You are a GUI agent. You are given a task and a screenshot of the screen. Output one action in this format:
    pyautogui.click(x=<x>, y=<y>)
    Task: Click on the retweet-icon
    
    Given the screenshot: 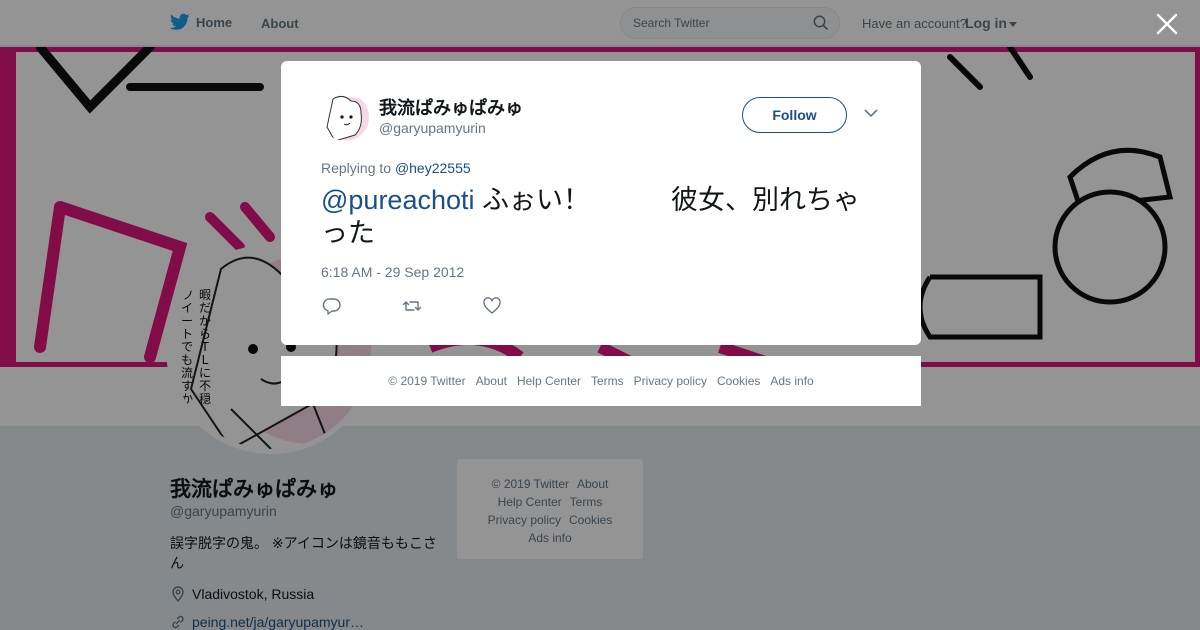 What is the action you would take?
    pyautogui.click(x=412, y=306)
    